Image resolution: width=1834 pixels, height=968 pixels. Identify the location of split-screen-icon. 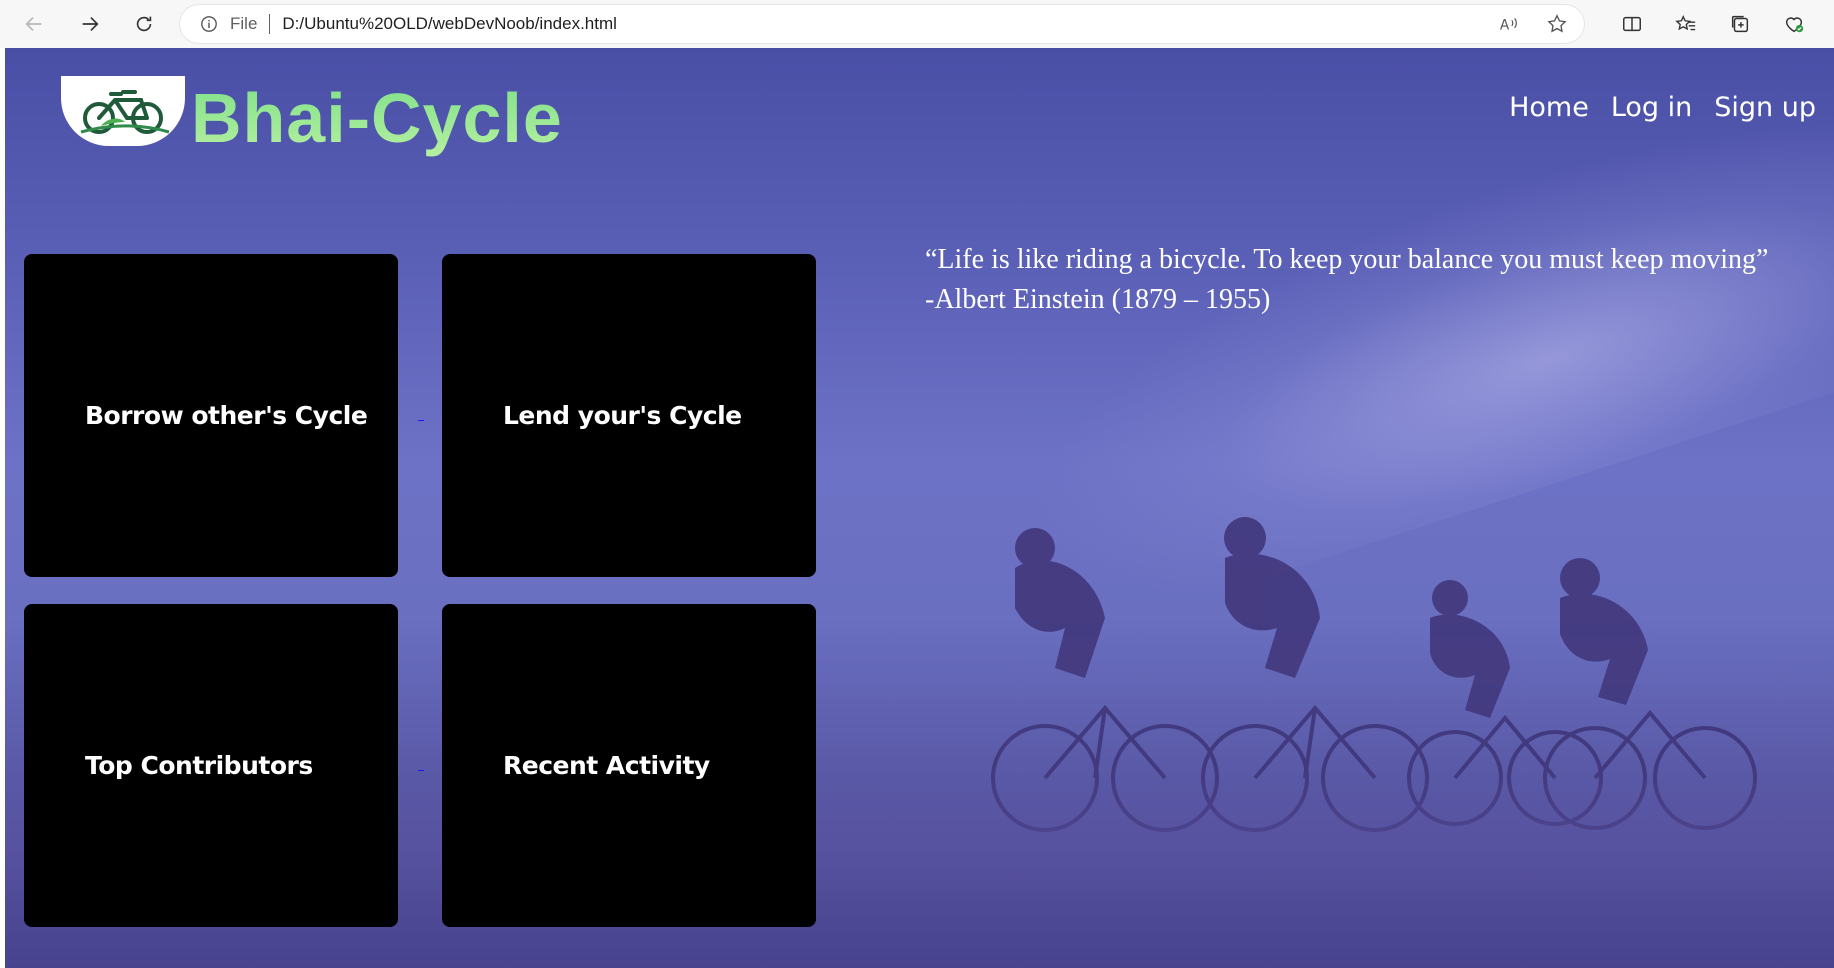
(1632, 24).